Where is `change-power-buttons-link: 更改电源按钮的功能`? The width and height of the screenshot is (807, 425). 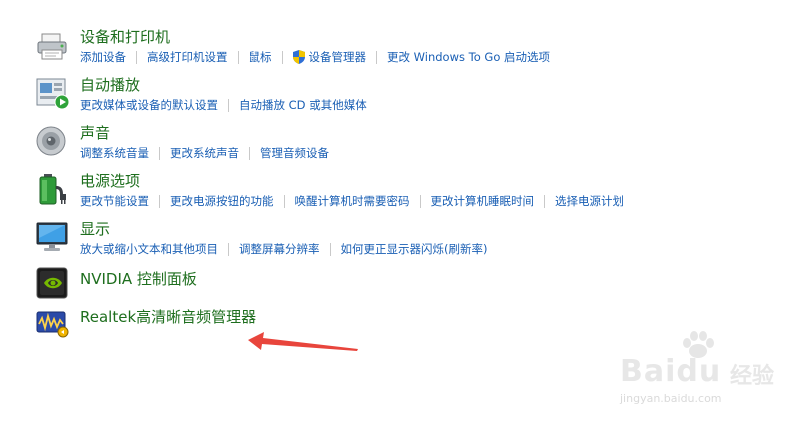 change-power-buttons-link: 更改电源按钮的功能 is located at coordinates (222, 201).